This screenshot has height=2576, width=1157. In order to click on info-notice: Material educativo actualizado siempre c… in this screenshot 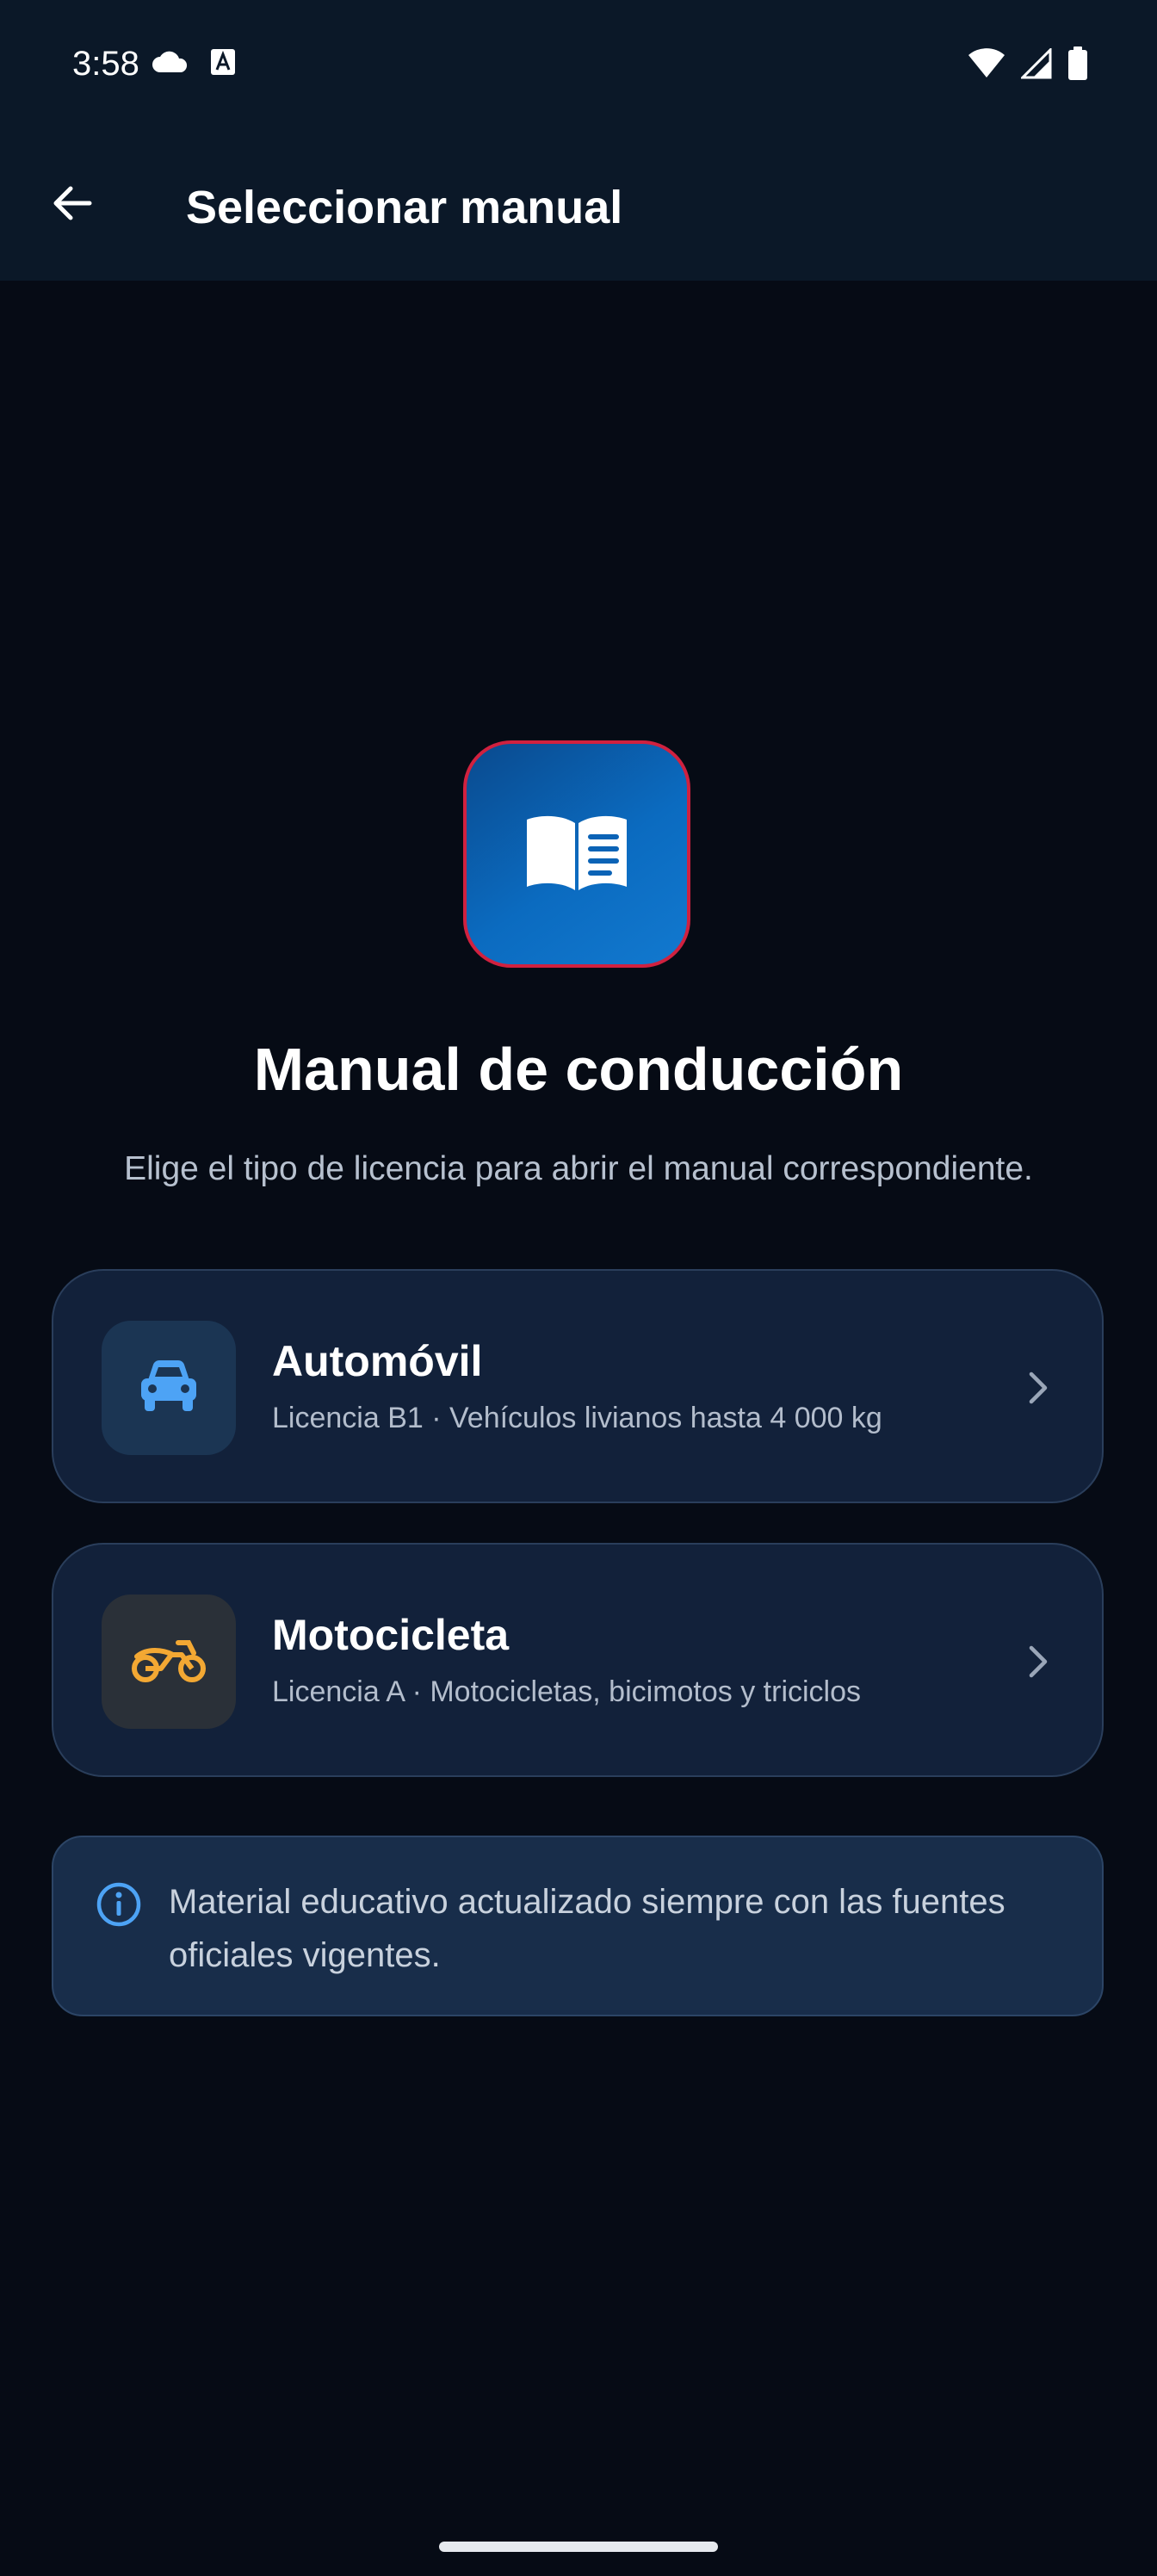, I will do `click(578, 1926)`.